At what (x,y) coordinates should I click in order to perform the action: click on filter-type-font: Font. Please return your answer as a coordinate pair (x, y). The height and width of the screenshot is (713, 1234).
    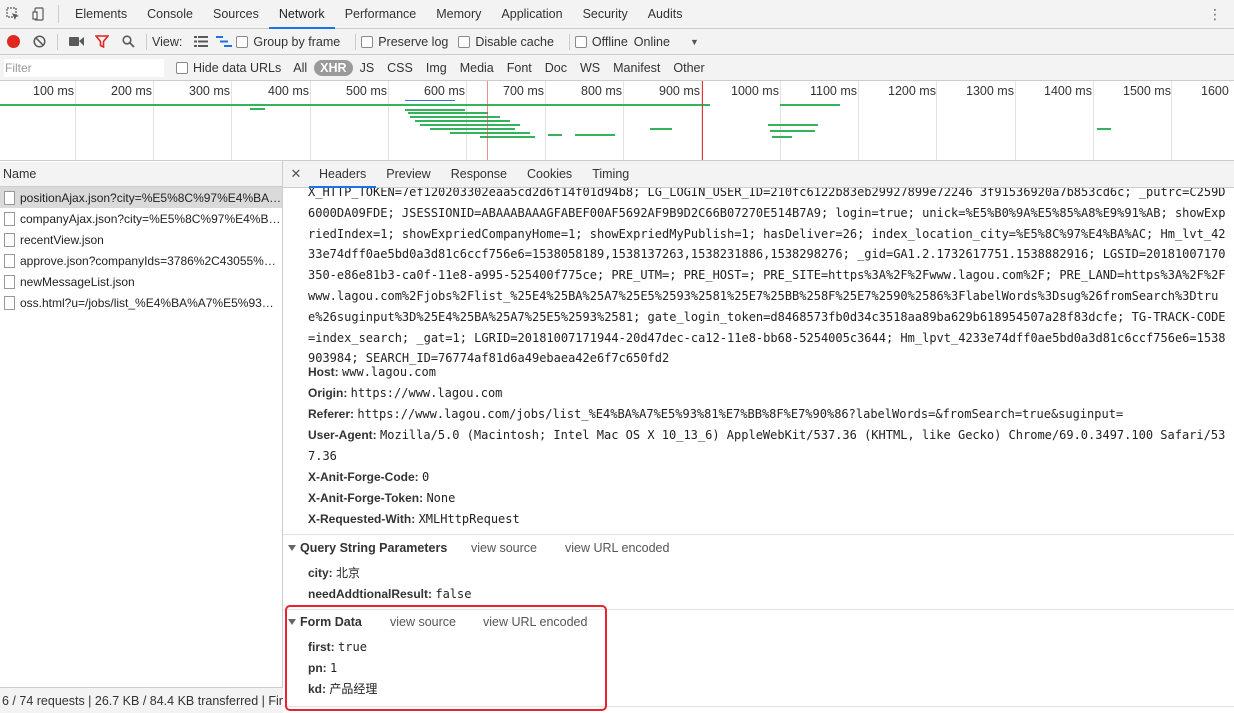
    Looking at the image, I should click on (519, 68).